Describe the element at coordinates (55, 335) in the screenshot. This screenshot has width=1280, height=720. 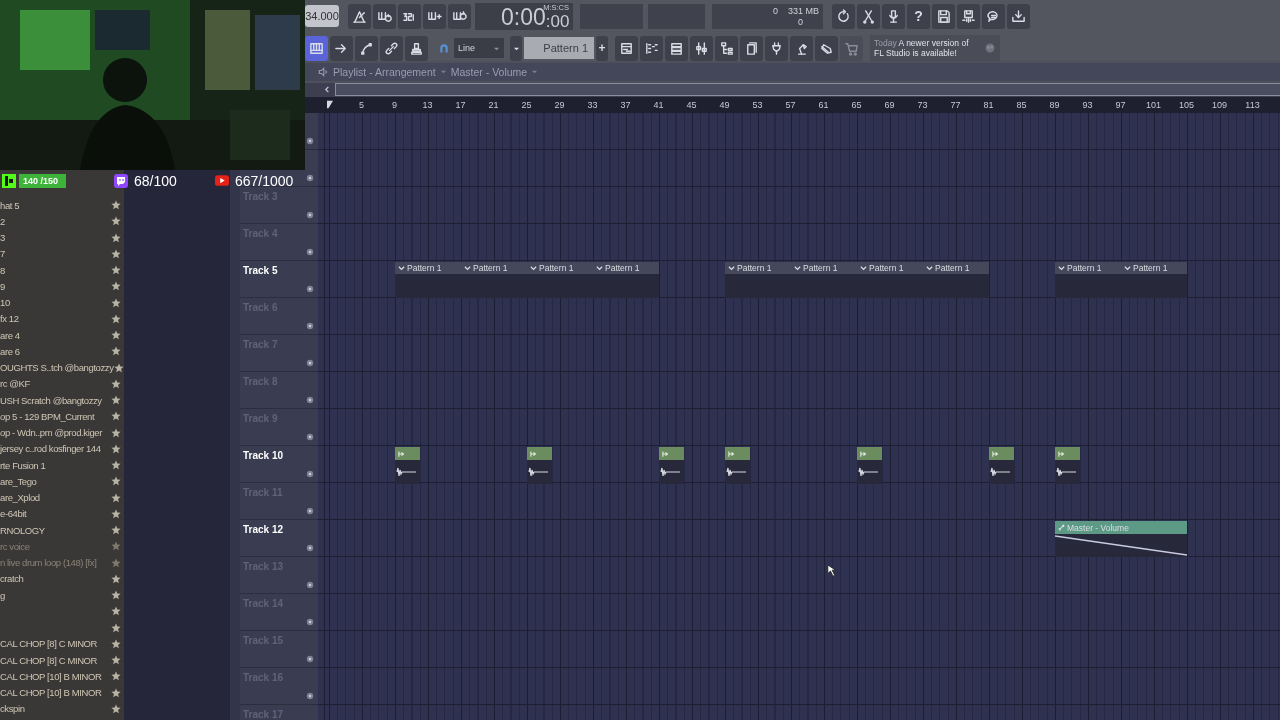
I see `browser-item: are 4` at that location.